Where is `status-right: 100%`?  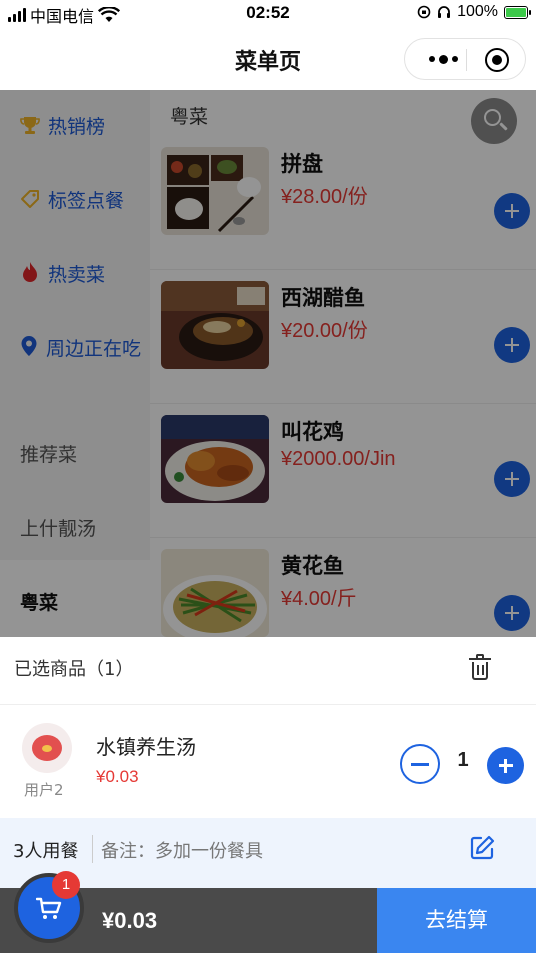 status-right: 100% is located at coordinates (474, 12).